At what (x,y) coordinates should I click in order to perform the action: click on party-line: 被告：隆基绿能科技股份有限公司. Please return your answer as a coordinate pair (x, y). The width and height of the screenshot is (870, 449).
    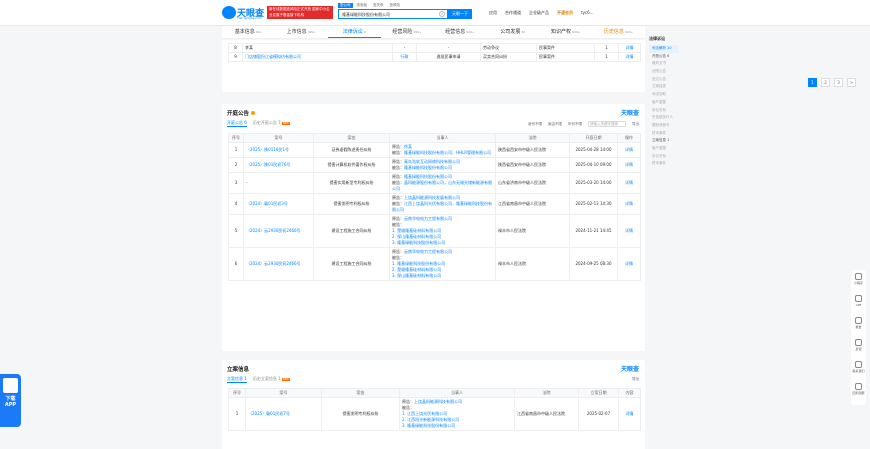
    Looking at the image, I should click on (442, 168).